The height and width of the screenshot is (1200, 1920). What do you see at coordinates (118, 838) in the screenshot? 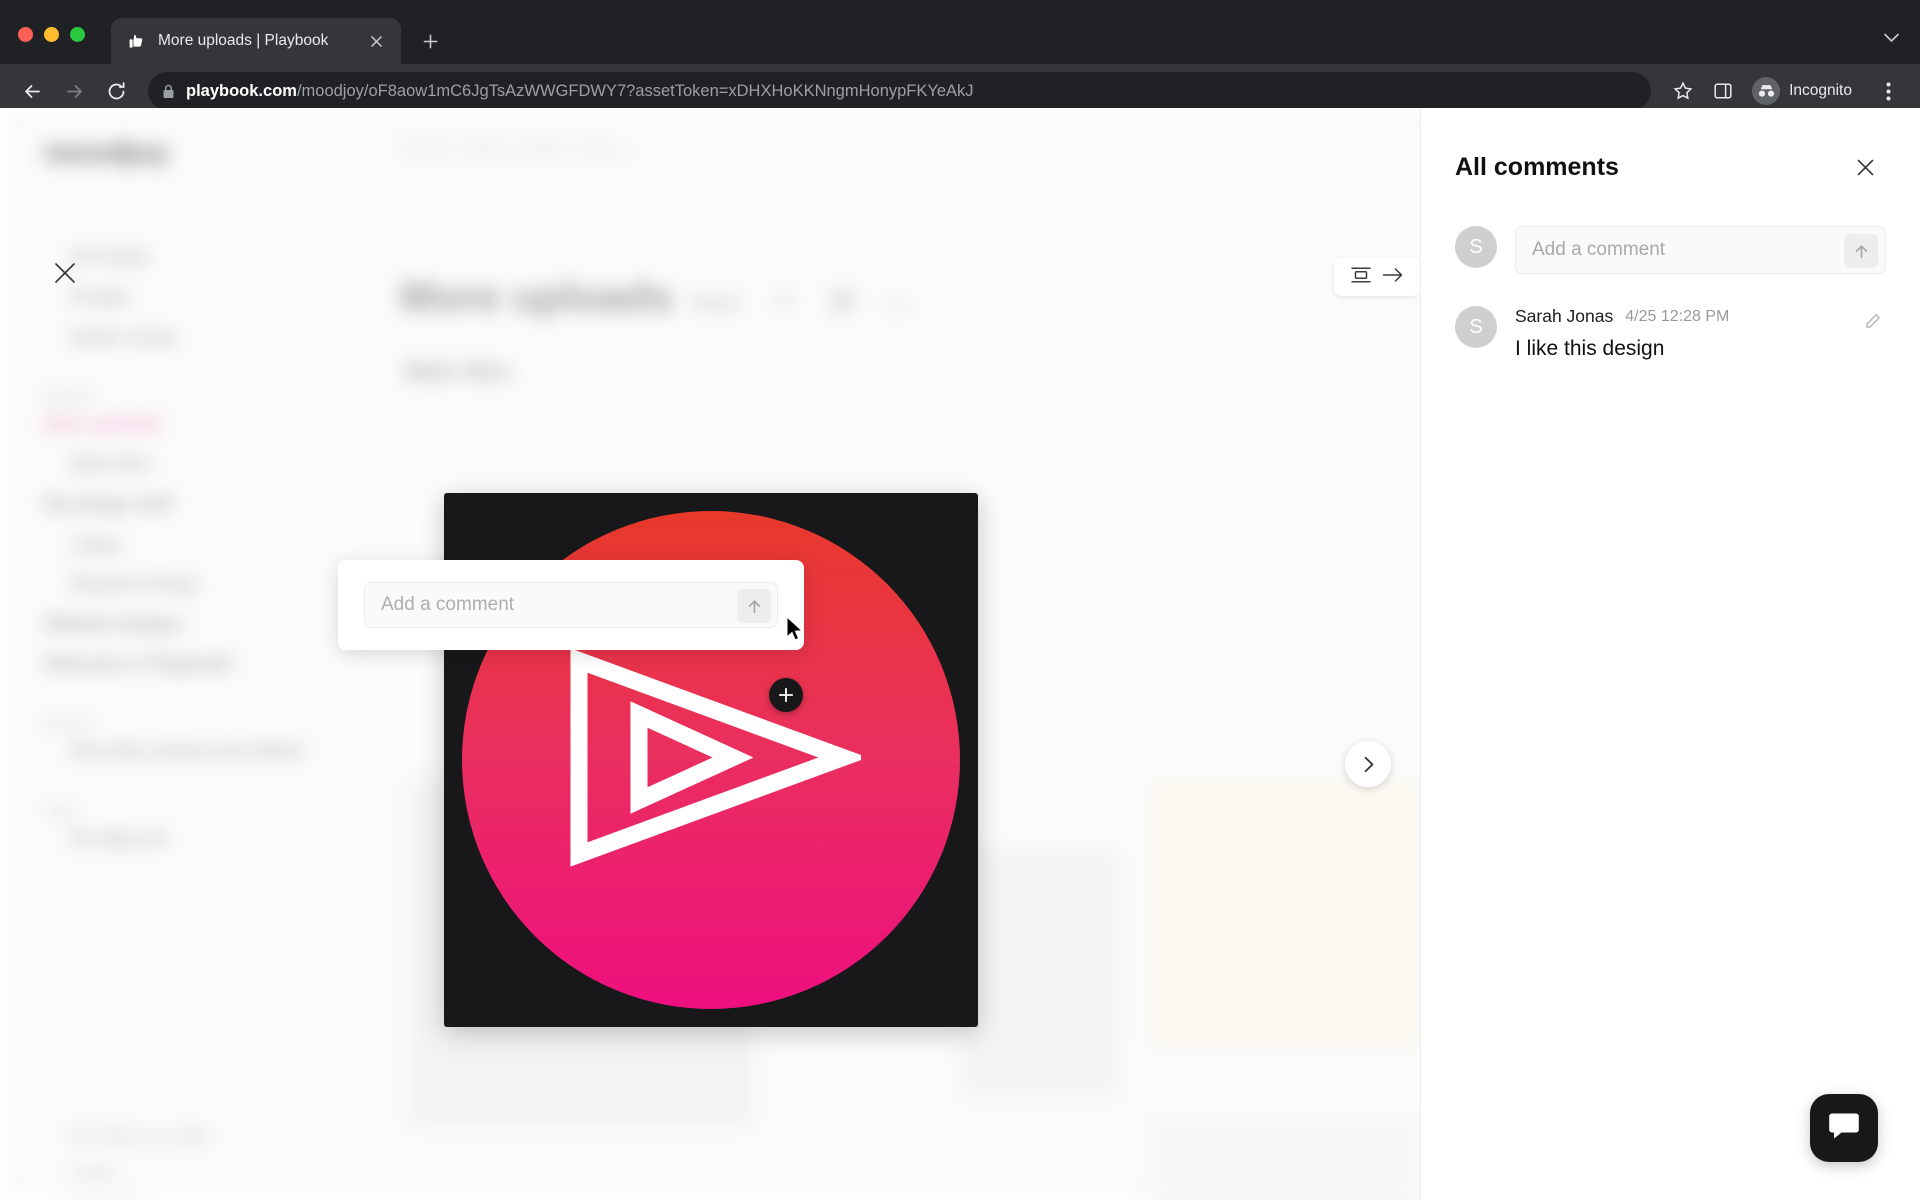
I see `sidebar-tags-hint: No tags yet` at bounding box center [118, 838].